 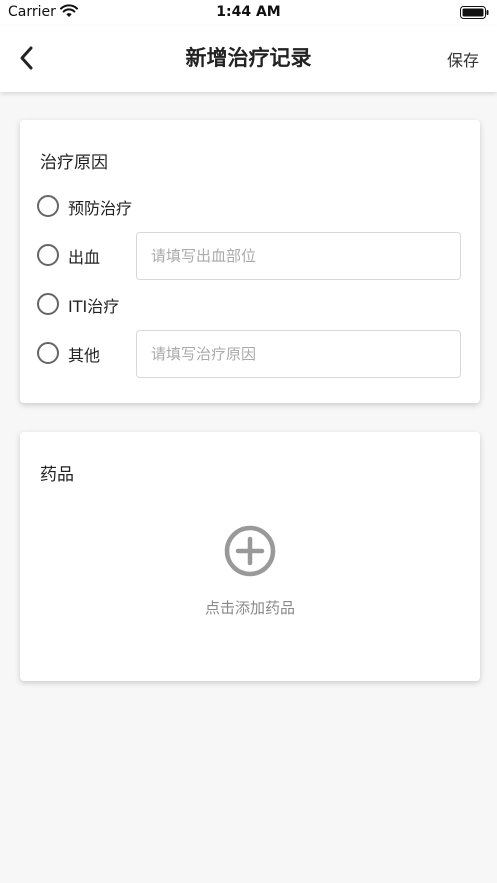 I want to click on save-button: 保存, so click(x=463, y=59).